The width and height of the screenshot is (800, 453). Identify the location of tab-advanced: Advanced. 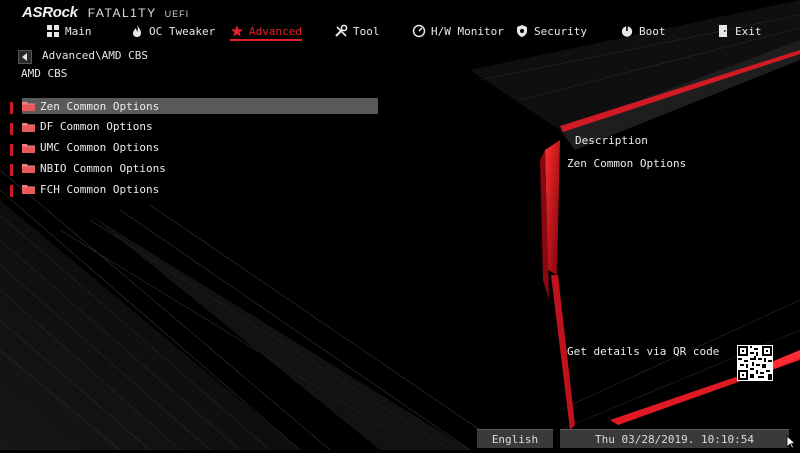
(266, 31).